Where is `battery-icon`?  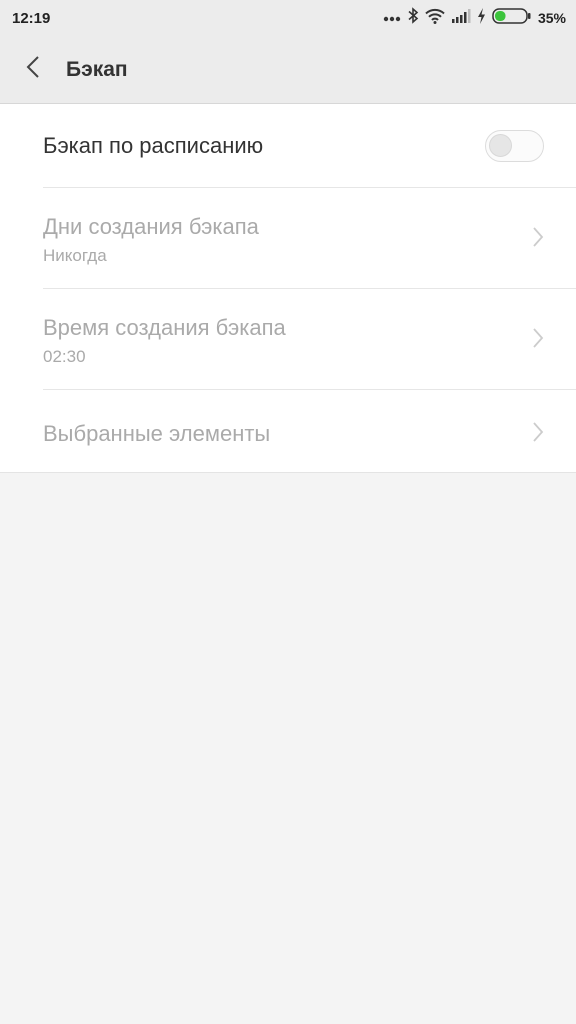
battery-icon is located at coordinates (512, 18).